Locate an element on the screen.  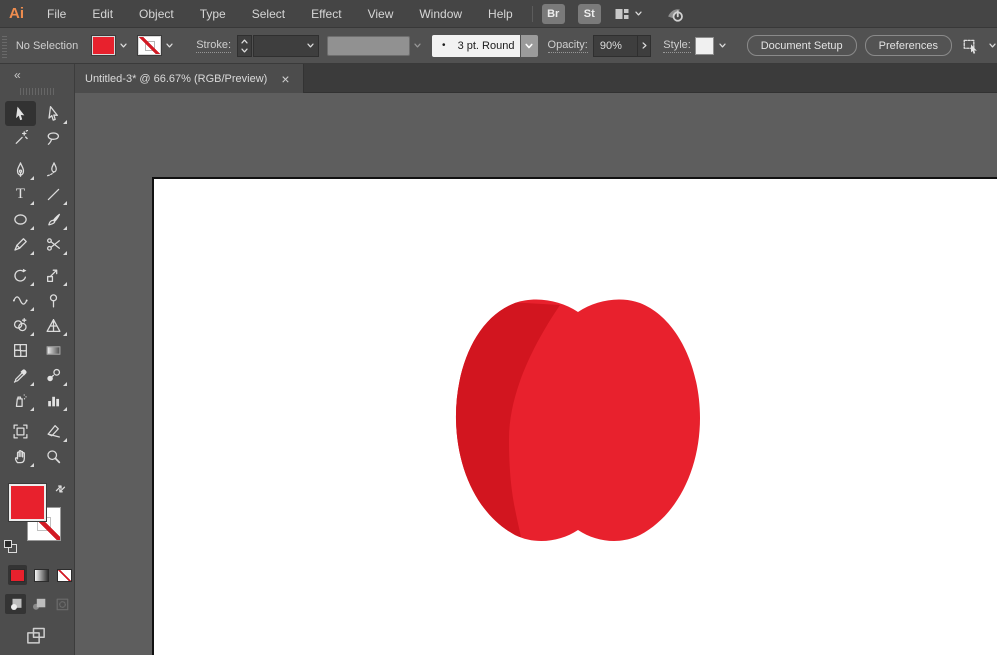
fill-color-swatch is located at coordinates (104, 45).